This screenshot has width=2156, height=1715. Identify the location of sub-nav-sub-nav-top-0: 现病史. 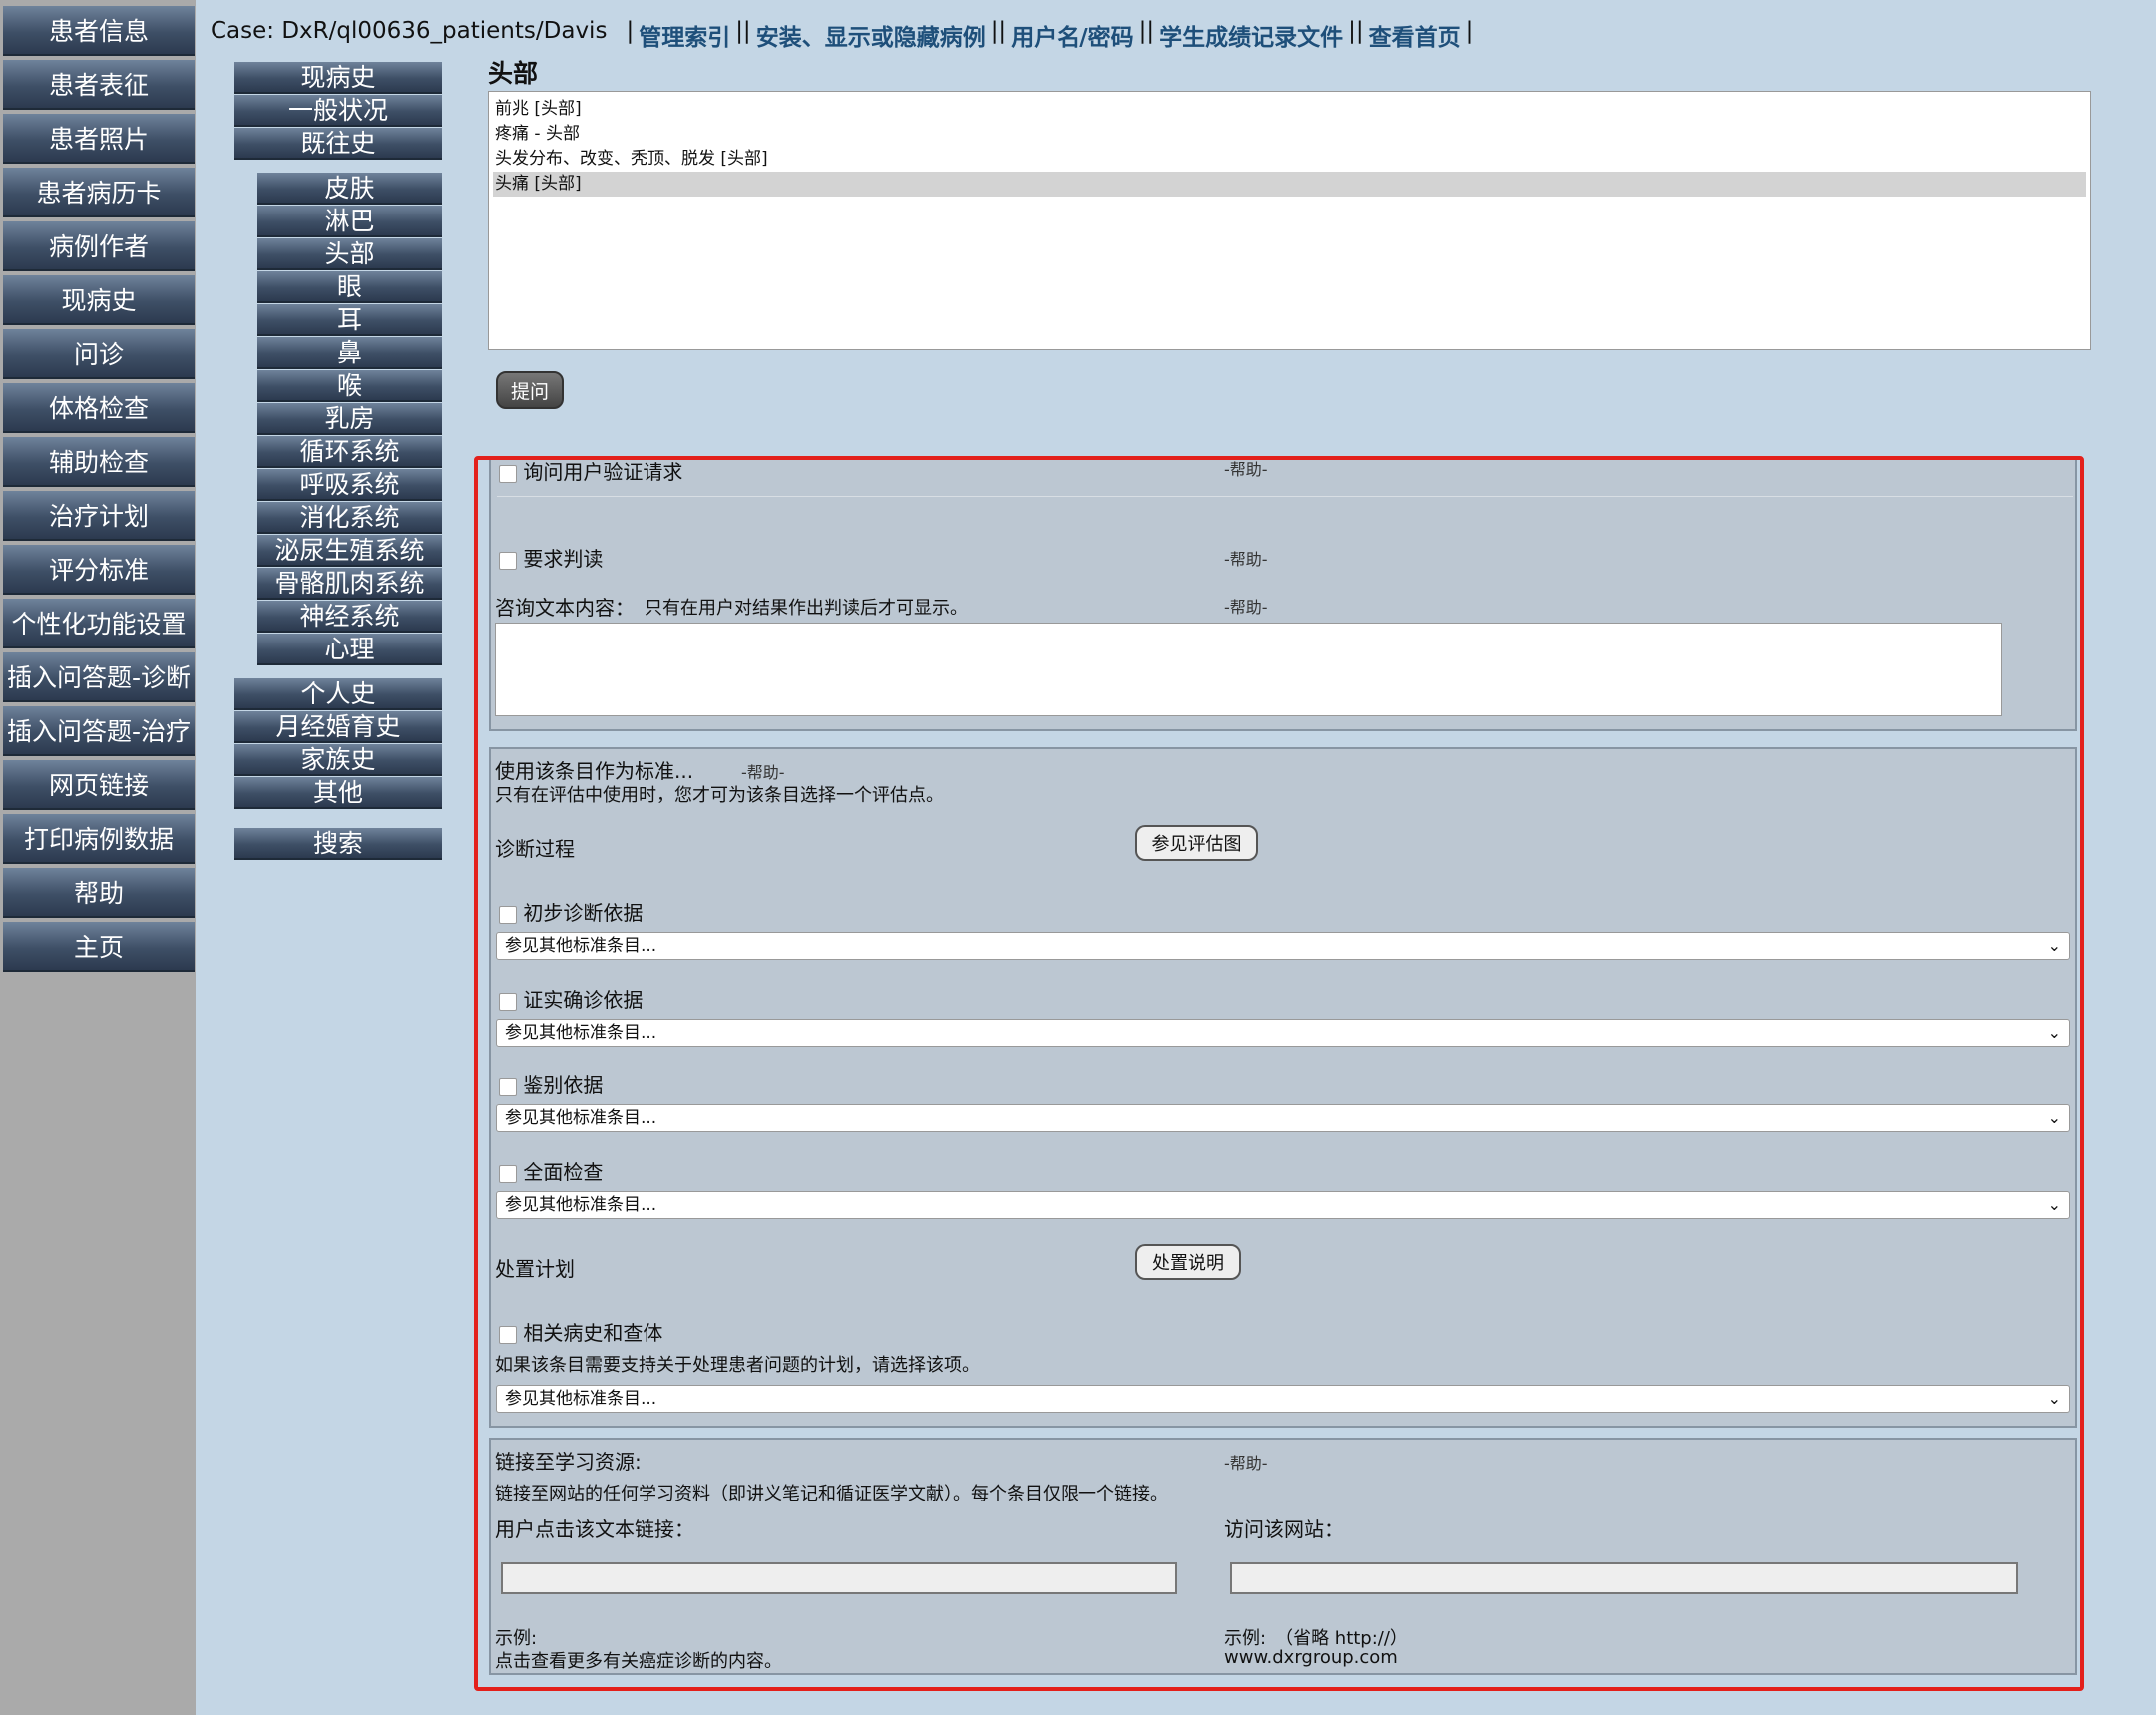
(338, 78).